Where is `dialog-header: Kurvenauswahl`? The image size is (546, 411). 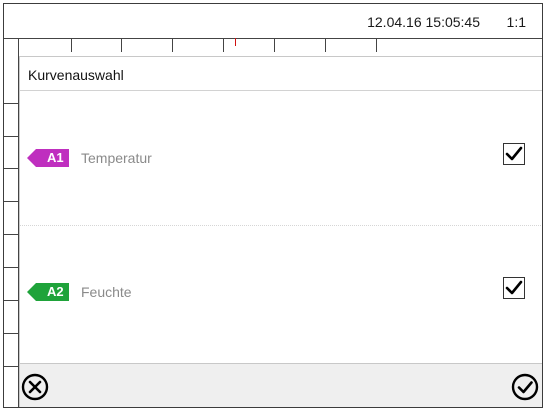
dialog-header: Kurvenauswahl is located at coordinates (281, 74).